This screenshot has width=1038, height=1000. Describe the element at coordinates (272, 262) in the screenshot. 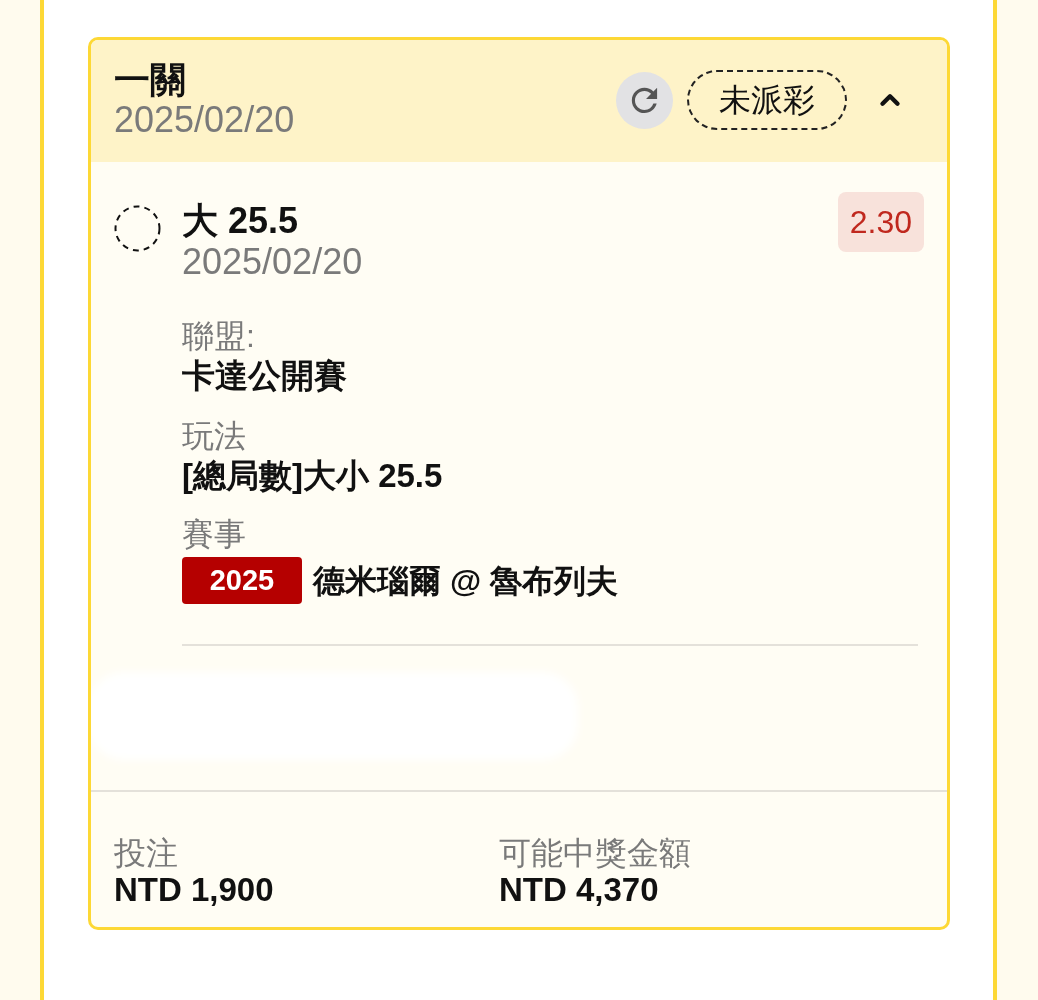

I see `selection-date: 2025/02/20` at that location.